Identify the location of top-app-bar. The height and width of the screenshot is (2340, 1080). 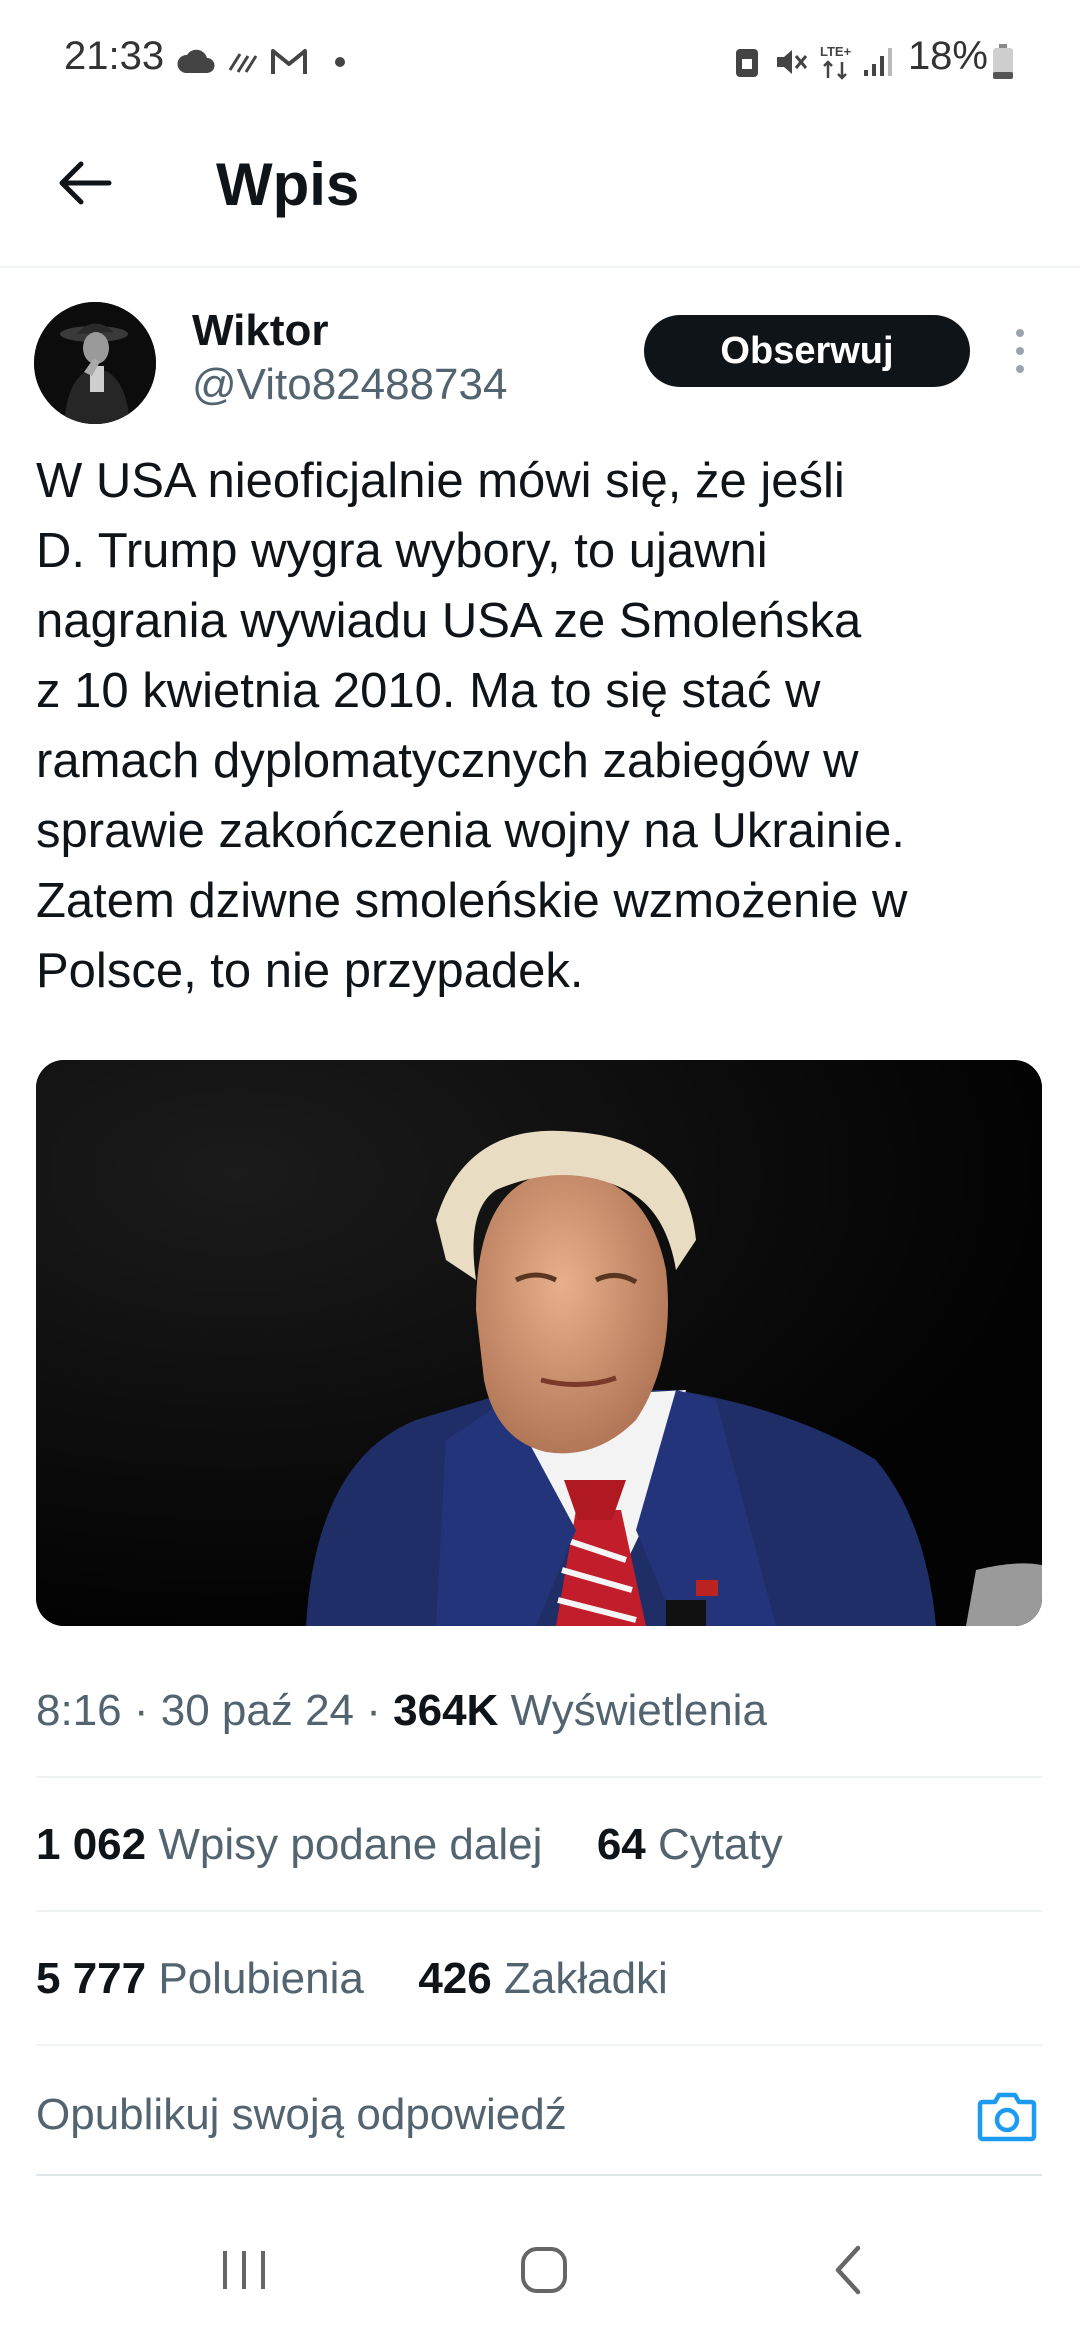
(540, 194).